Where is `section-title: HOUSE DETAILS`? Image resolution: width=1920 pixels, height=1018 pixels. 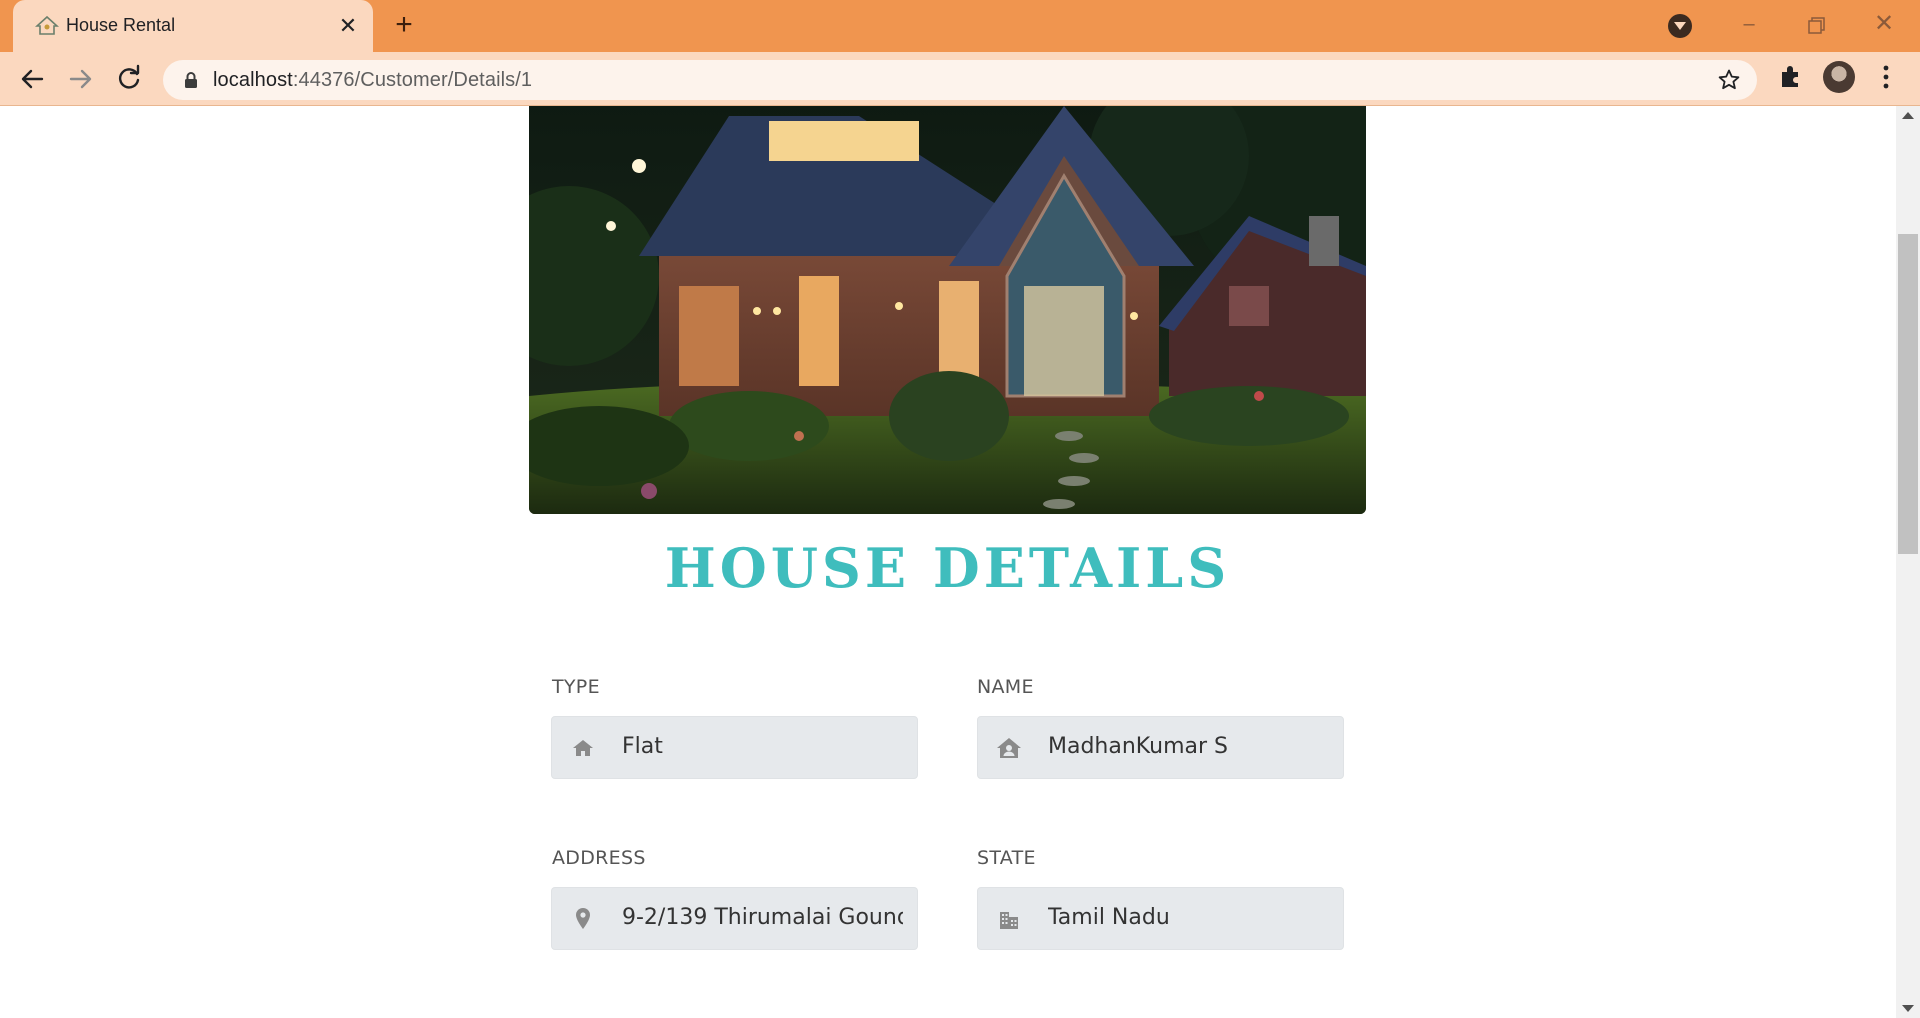
section-title: HOUSE DETAILS is located at coordinates (947, 568).